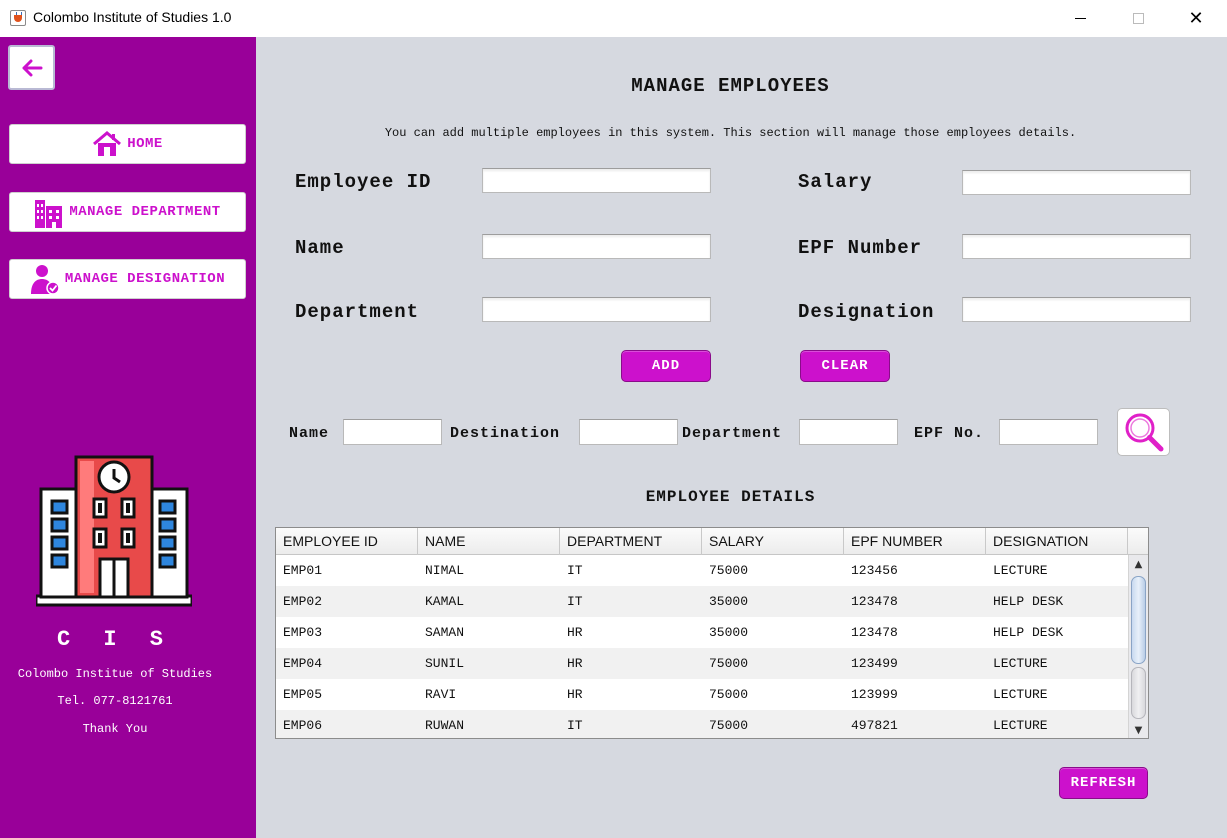  What do you see at coordinates (49, 212) in the screenshot?
I see `building-icon` at bounding box center [49, 212].